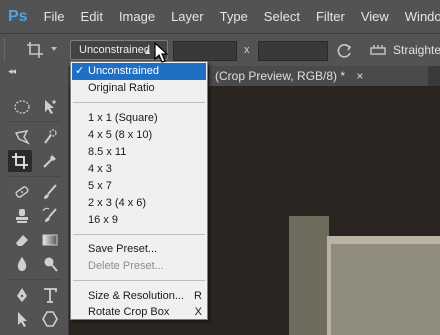  Describe the element at coordinates (120, 135) in the screenshot. I see `option-label: 4 x 5 (8 x 10)` at that location.